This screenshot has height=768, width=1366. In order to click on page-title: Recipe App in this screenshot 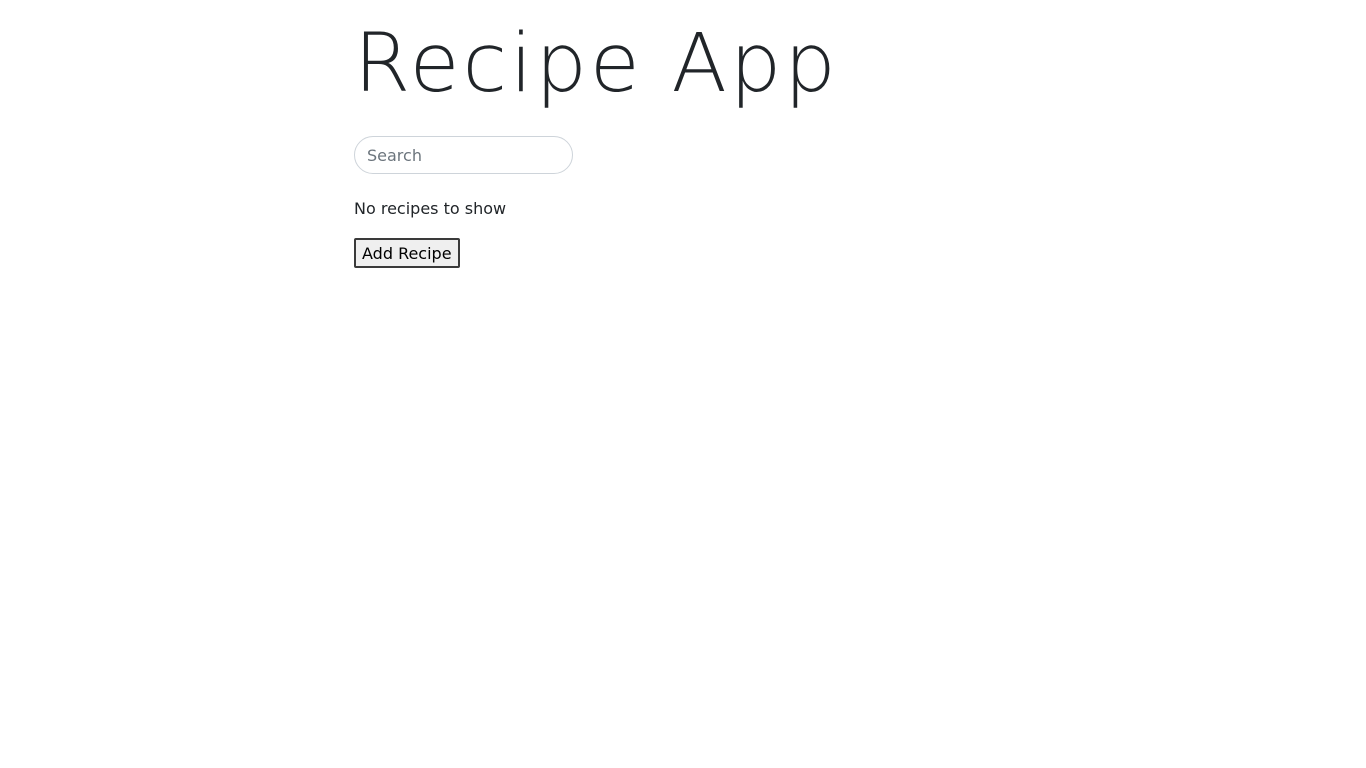, I will do `click(596, 64)`.